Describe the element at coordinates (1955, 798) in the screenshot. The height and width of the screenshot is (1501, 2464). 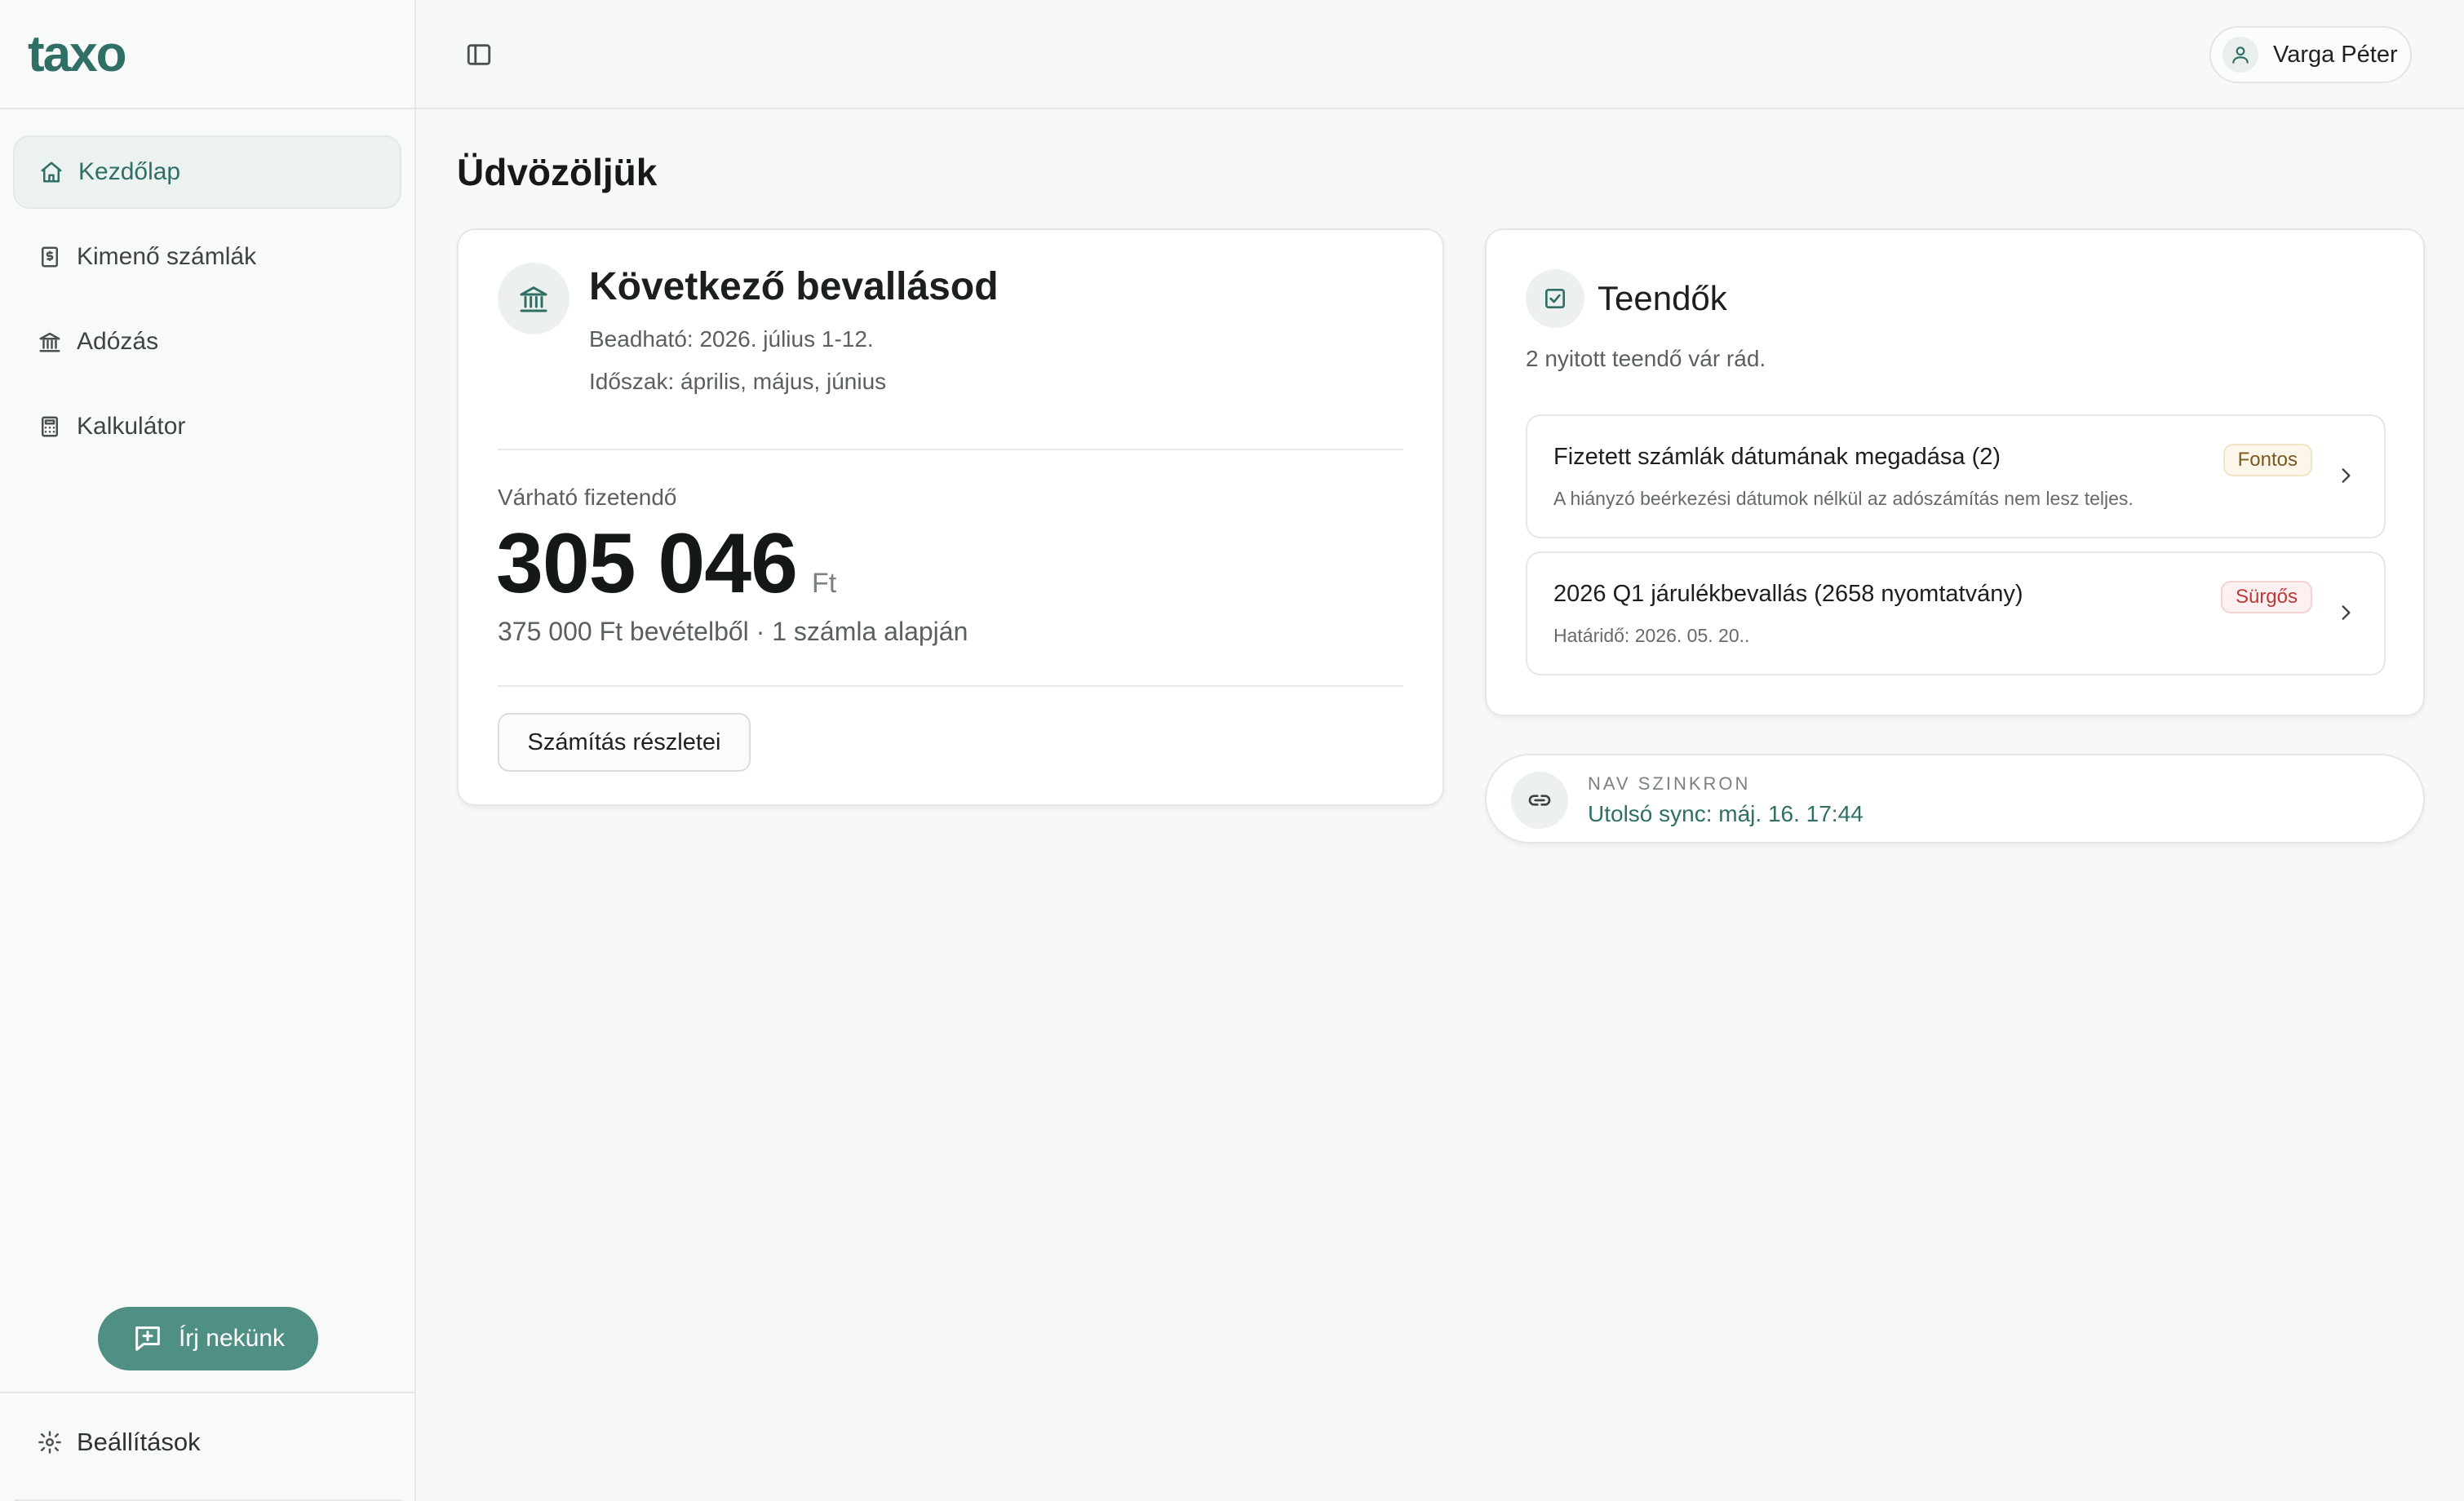
I see `nav-sync-card: NAV SZINKRON Utolsó sync: máj. 16. 17:44` at that location.